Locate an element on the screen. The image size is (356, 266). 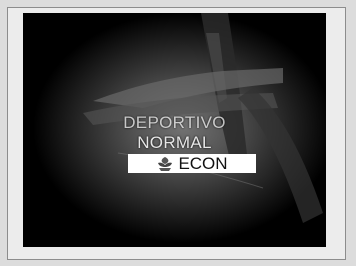
mode-option-deportivo: DEPORTIVO is located at coordinates (174, 122).